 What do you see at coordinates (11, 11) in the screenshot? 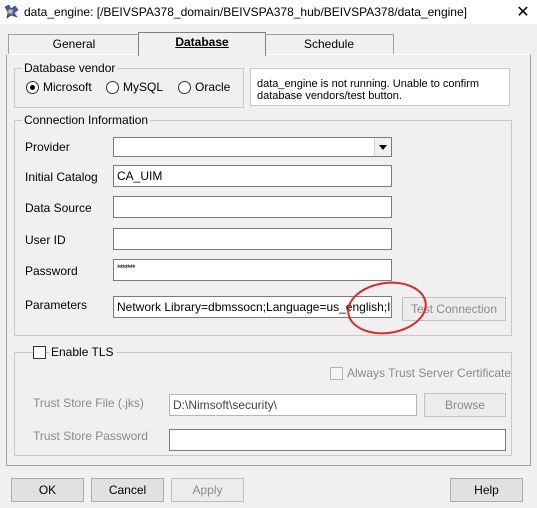
I see `app-icon` at bounding box center [11, 11].